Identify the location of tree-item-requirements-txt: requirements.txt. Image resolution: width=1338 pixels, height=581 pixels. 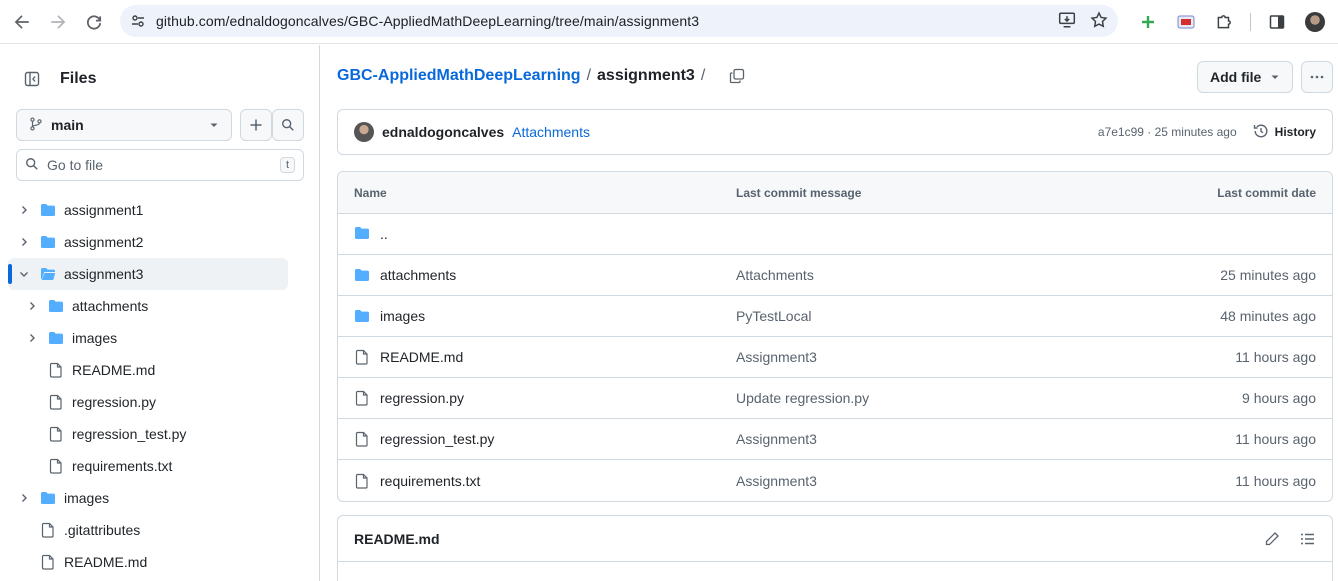
(148, 466).